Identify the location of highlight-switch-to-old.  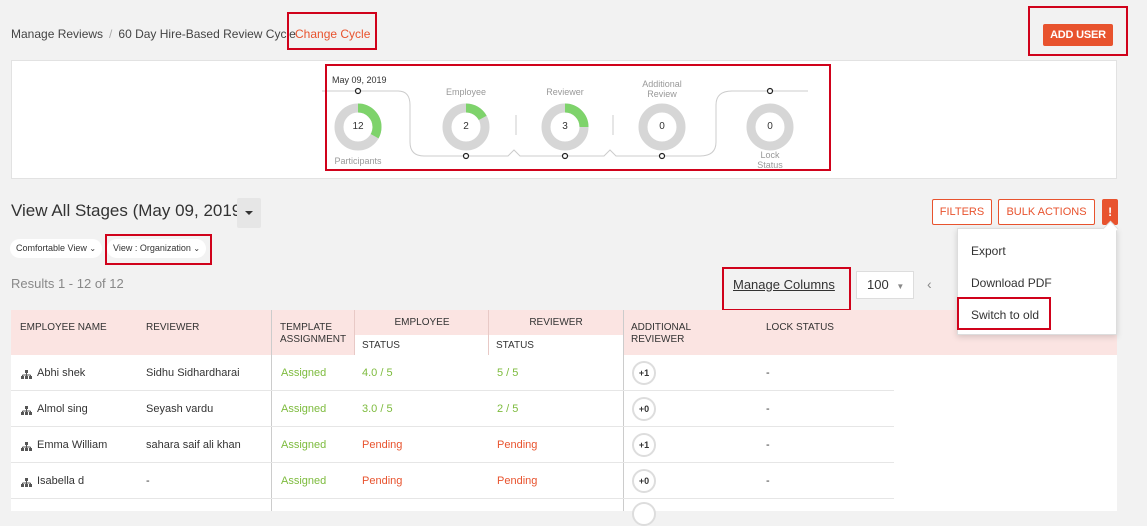
(1004, 313).